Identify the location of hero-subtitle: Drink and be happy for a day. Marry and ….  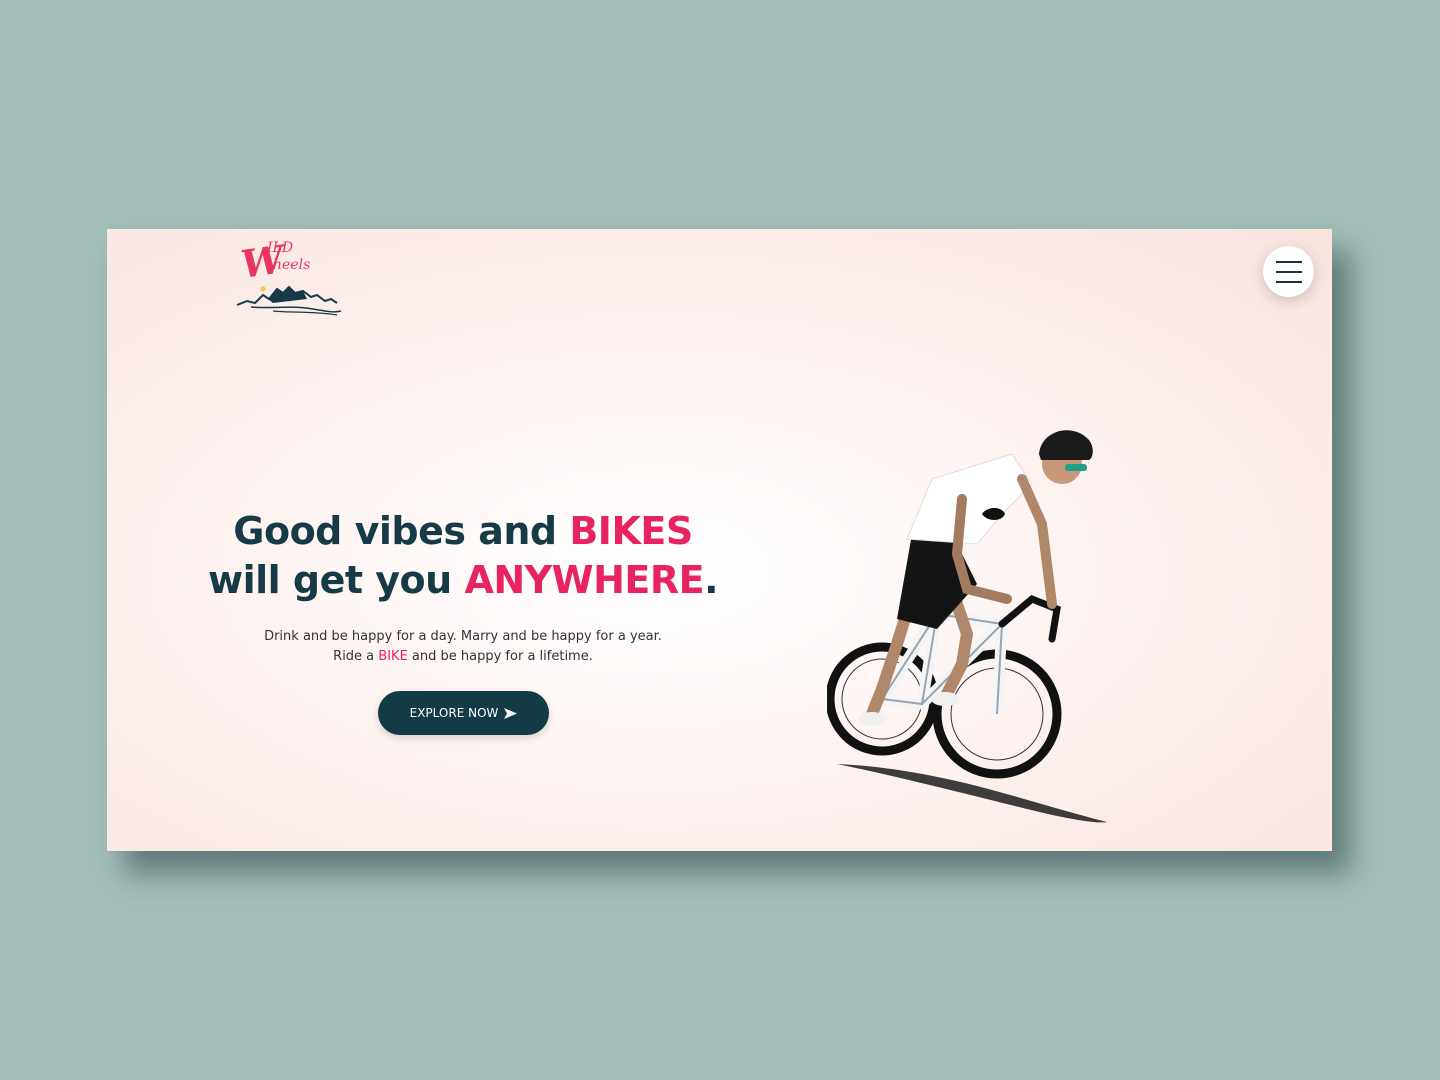
(463, 647).